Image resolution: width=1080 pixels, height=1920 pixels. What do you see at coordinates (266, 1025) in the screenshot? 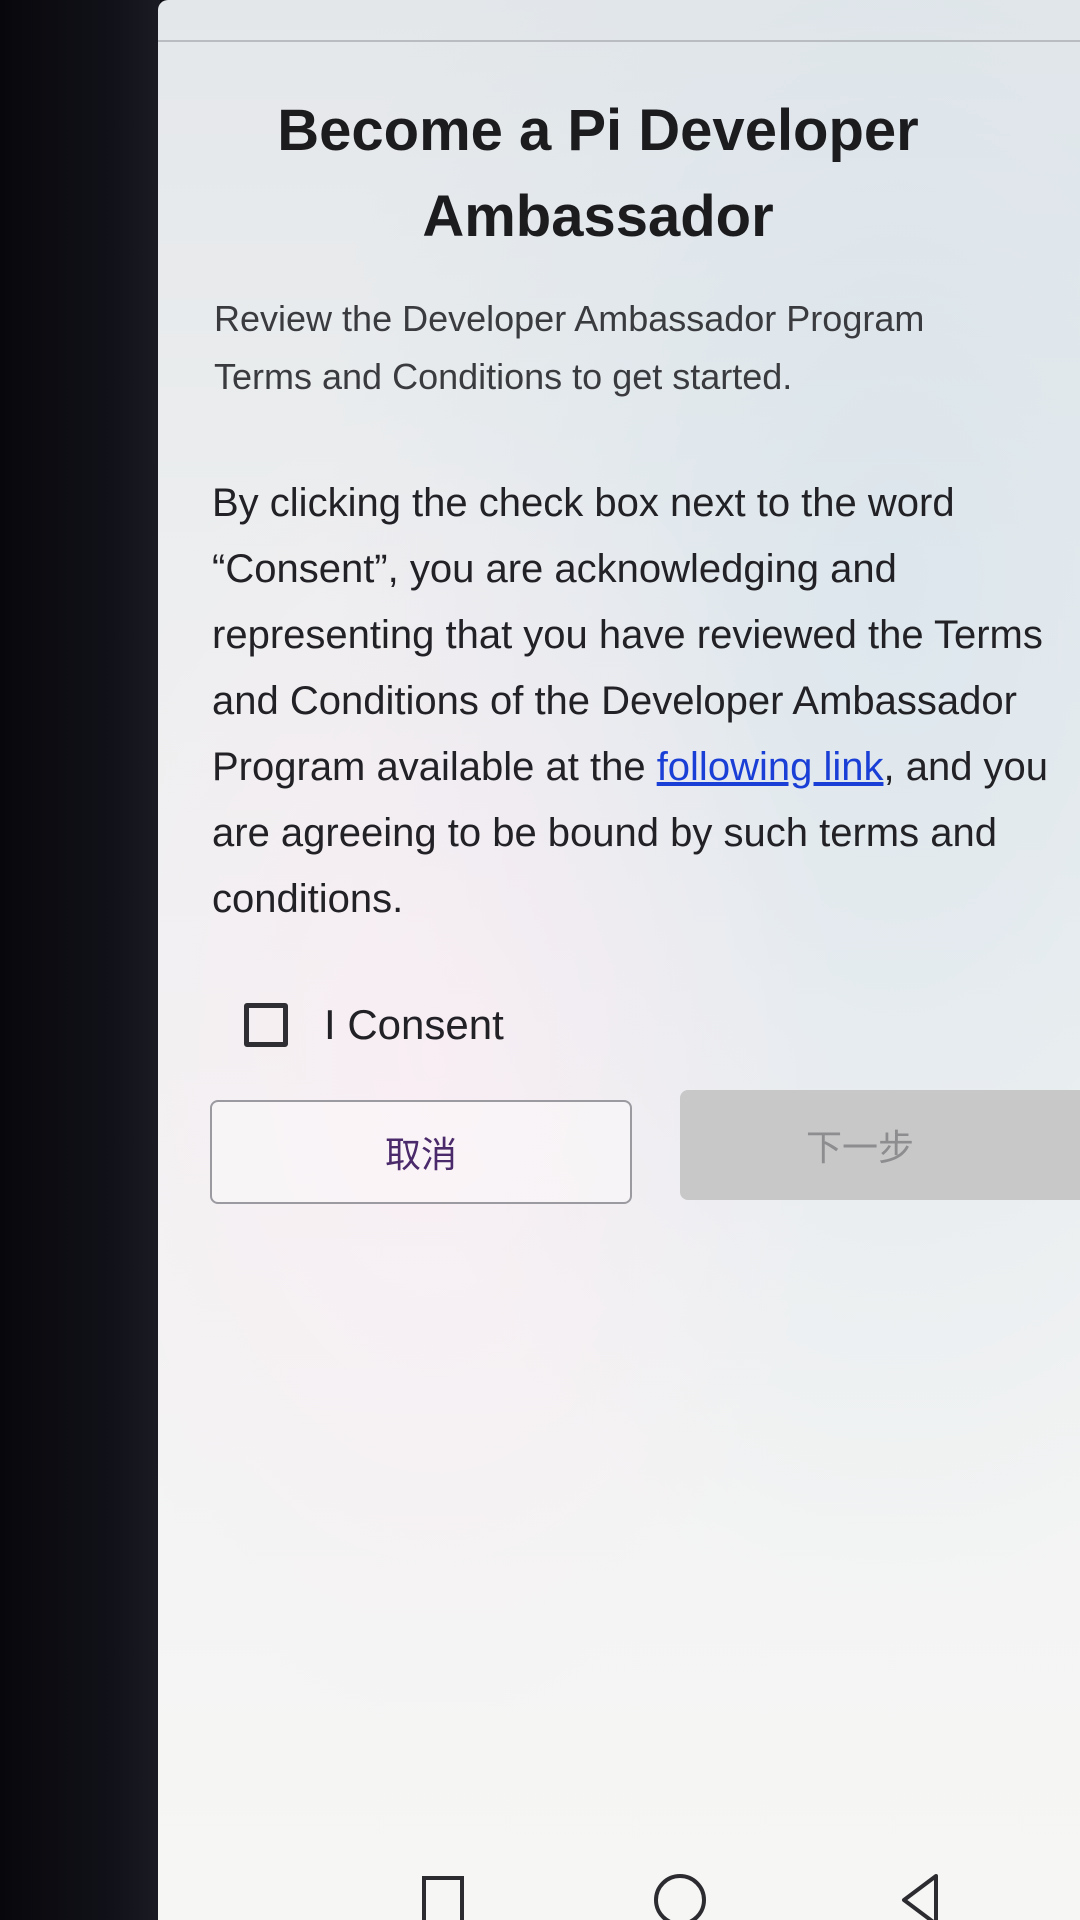
I see `consent-checkbox` at bounding box center [266, 1025].